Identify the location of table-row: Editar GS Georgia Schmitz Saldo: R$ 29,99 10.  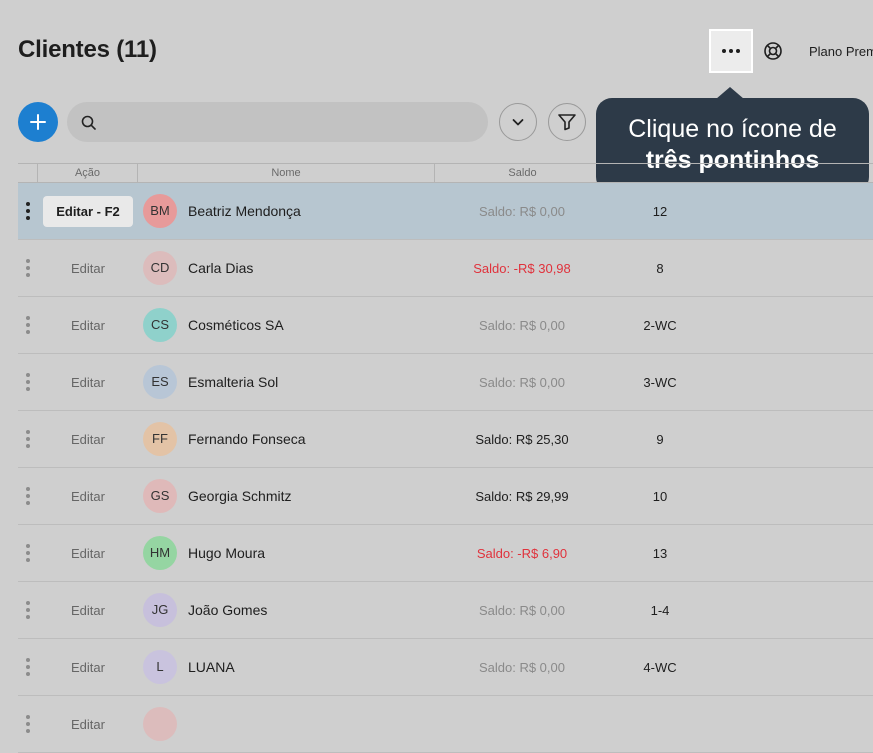
(445, 496).